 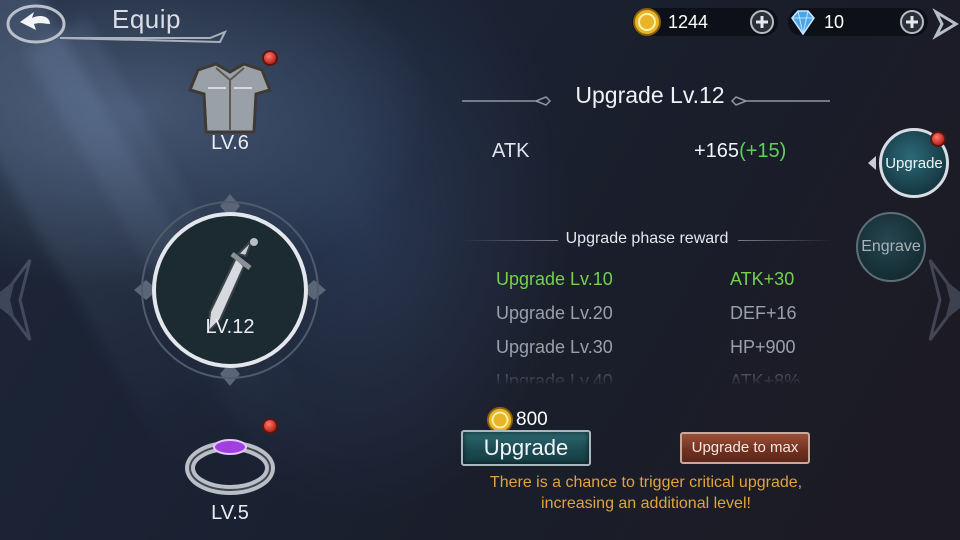 I want to click on menu-arrow-icon, so click(x=945, y=24).